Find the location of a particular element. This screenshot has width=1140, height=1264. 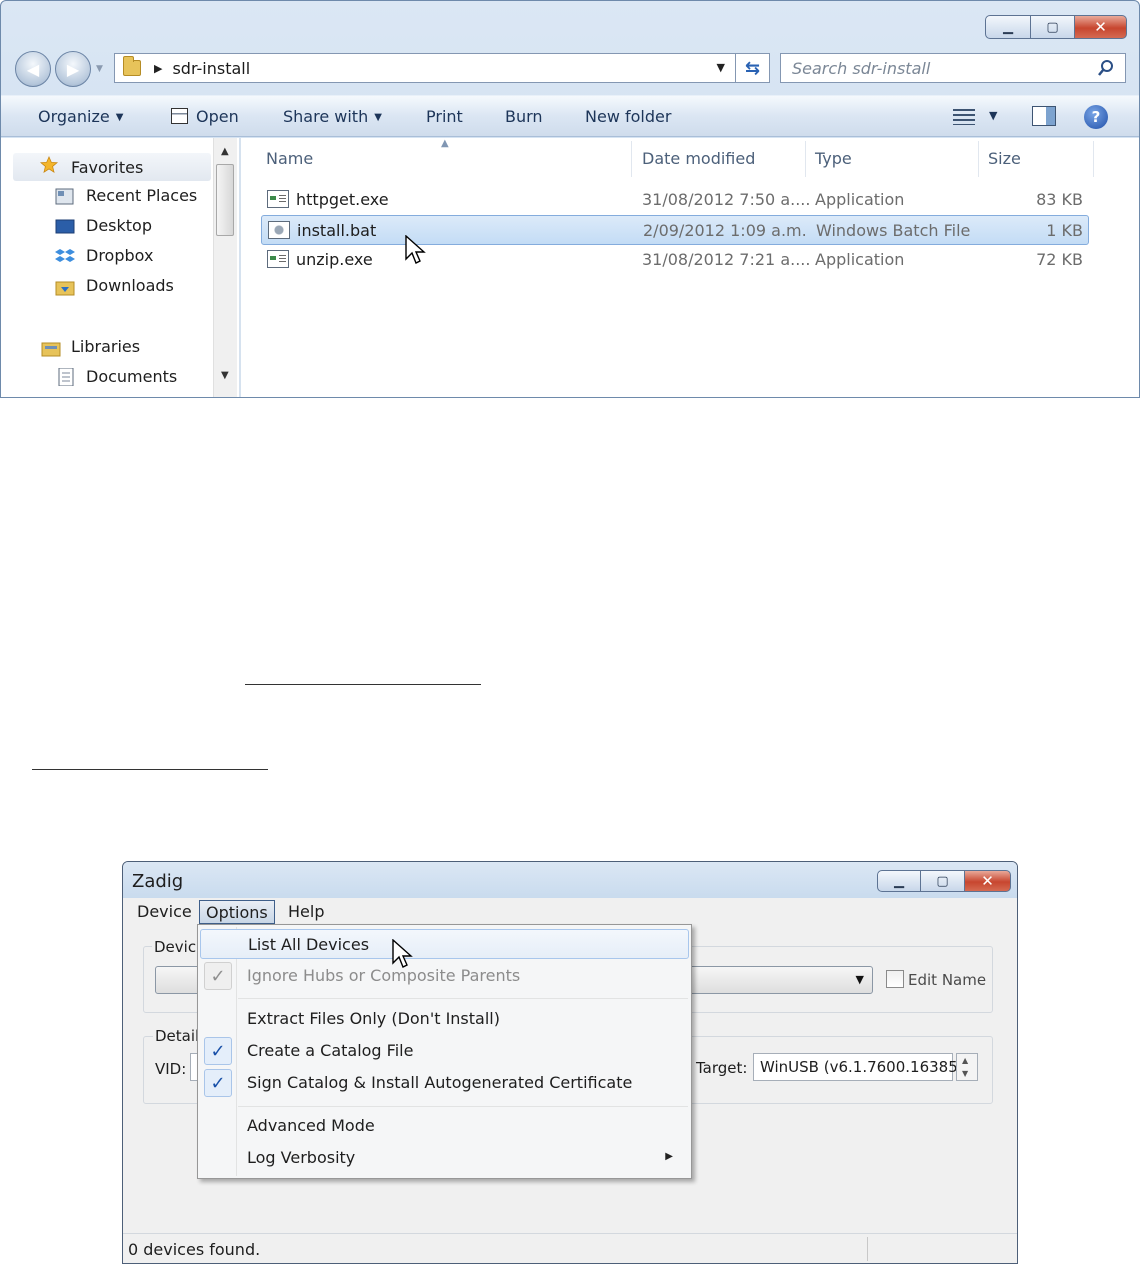

menu-item-label: Advanced Mode is located at coordinates (311, 1125).